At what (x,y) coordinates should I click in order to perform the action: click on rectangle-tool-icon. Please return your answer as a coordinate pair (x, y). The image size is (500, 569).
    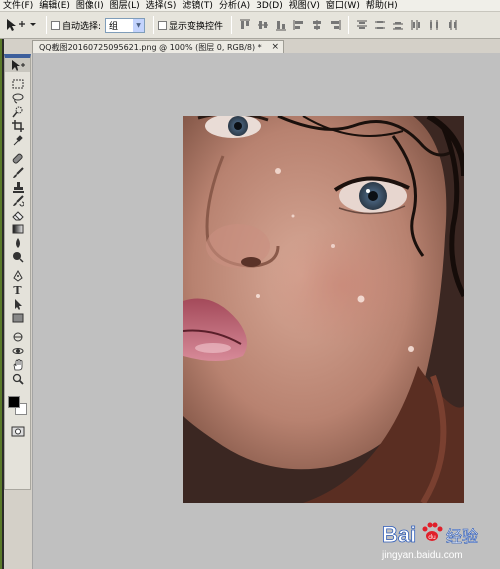
    Looking at the image, I should click on (17, 318).